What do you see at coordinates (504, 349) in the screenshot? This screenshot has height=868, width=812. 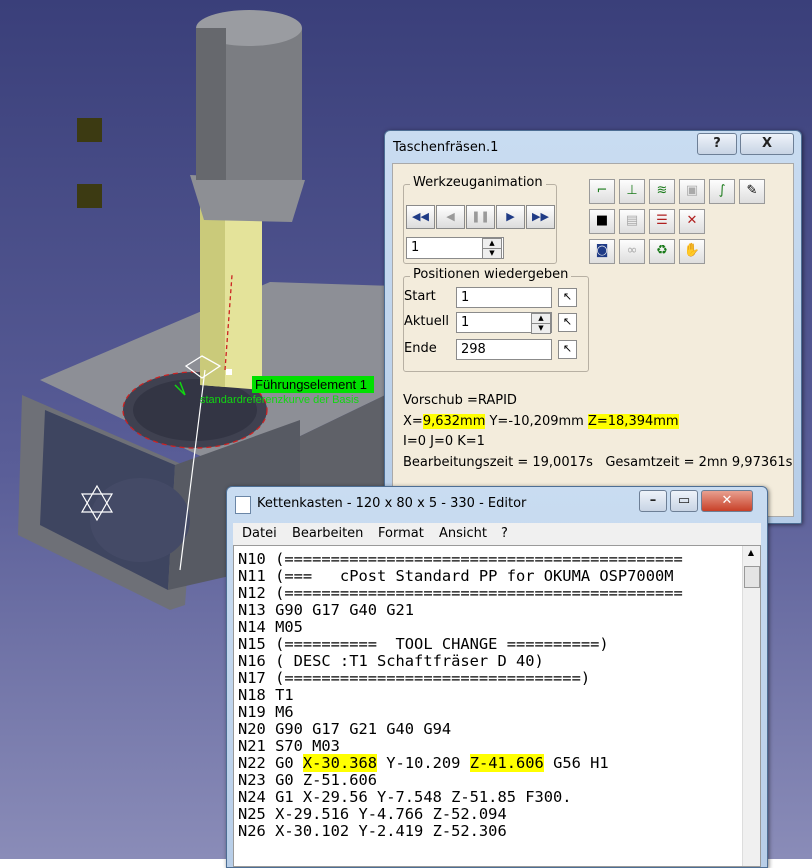 I see `end-input: 298` at bounding box center [504, 349].